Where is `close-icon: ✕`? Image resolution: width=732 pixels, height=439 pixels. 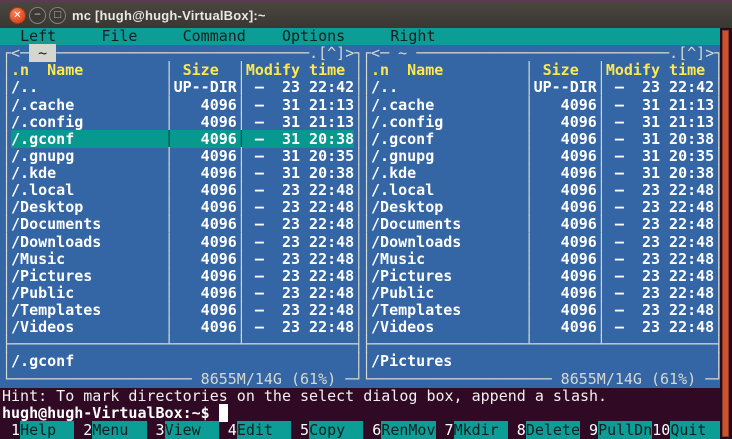 close-icon: ✕ is located at coordinates (17, 15).